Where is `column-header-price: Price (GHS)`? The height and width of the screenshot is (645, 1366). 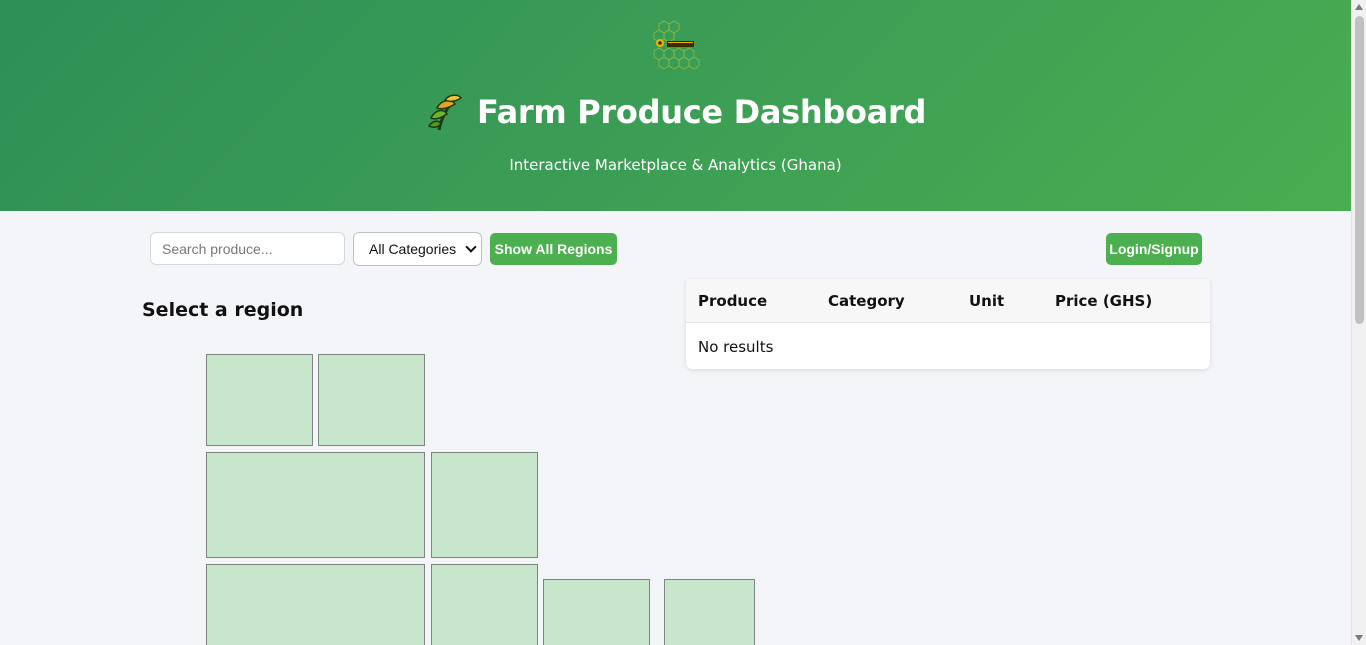
column-header-price: Price (GHS) is located at coordinates (1104, 301).